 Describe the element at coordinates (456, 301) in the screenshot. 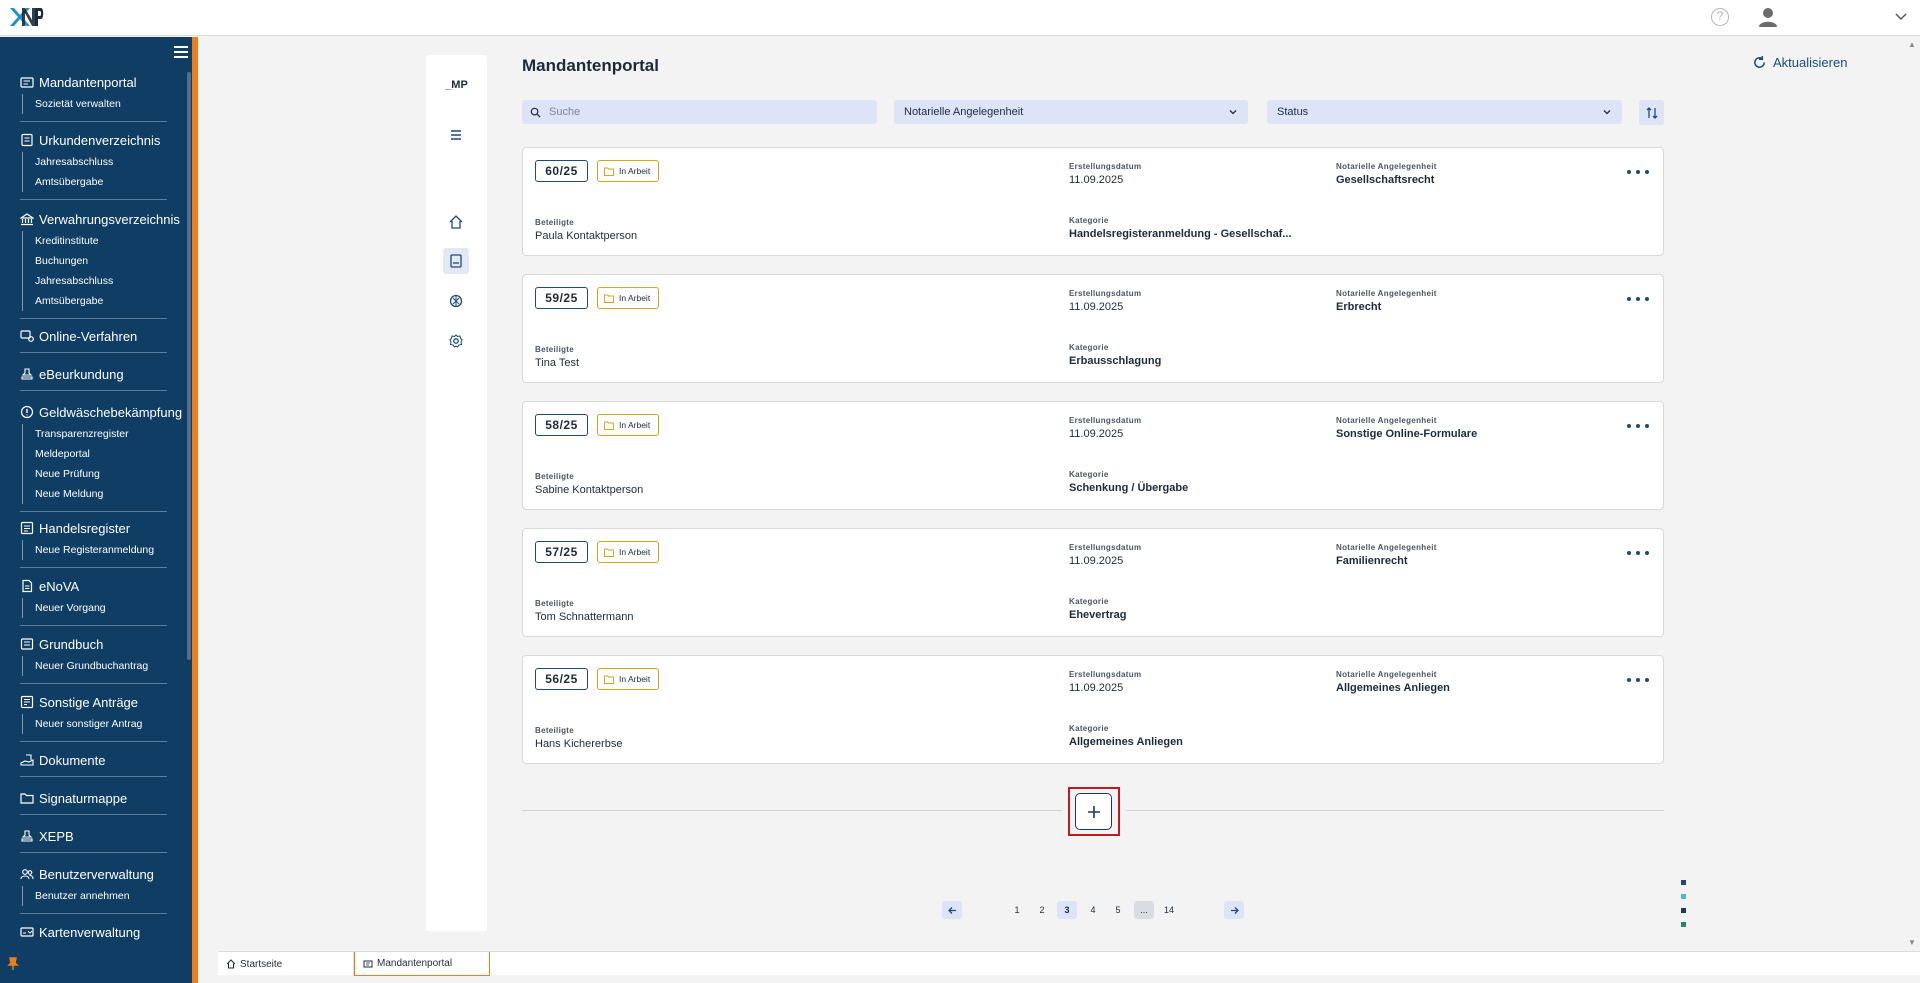

I see `ai-icon` at that location.